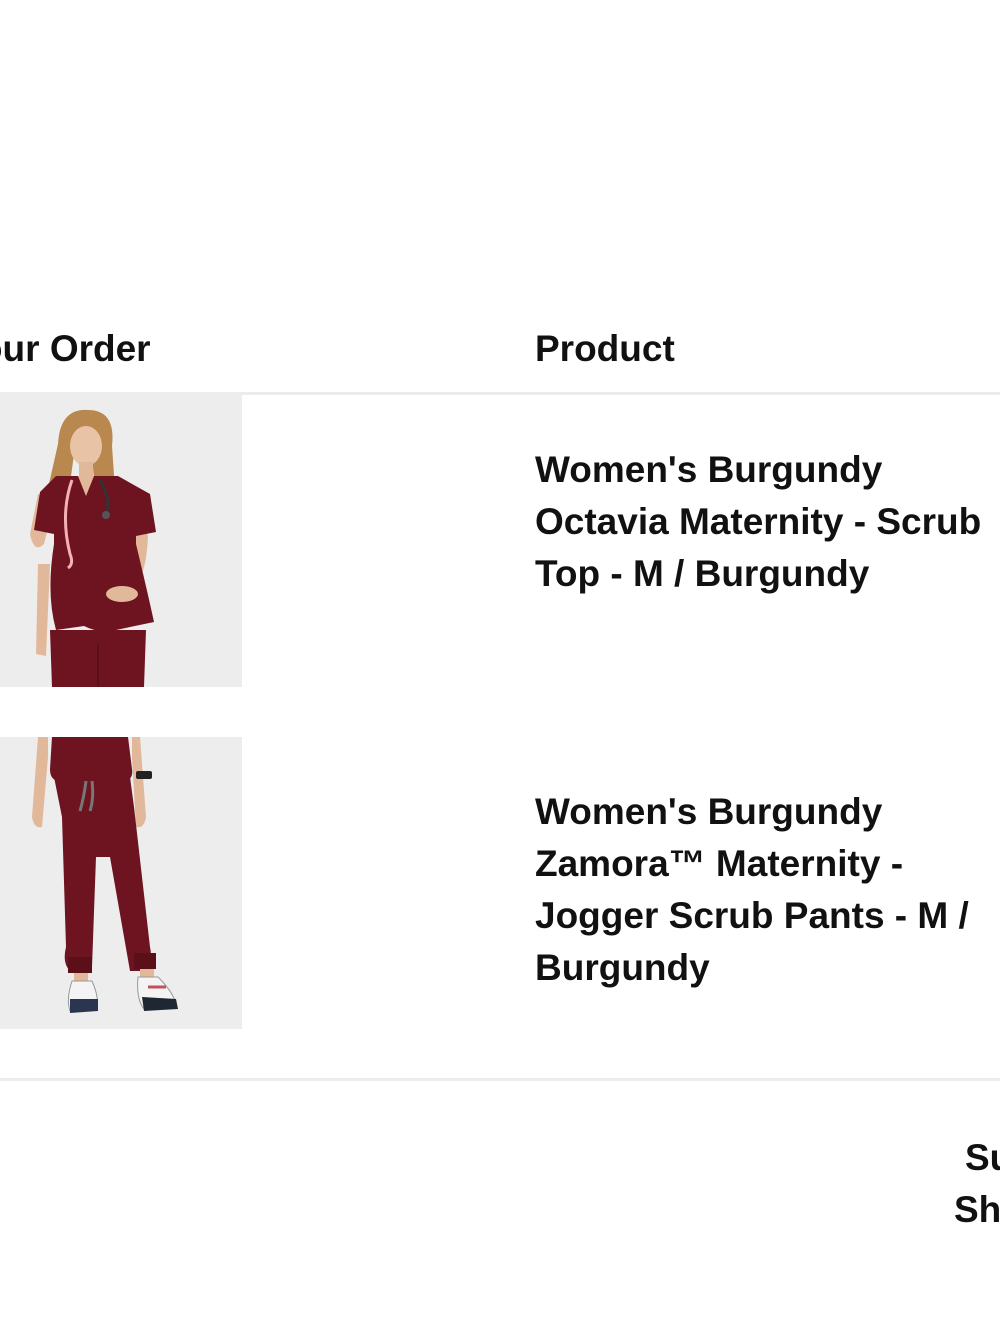 The width and height of the screenshot is (1000, 1333). I want to click on items-divider, so click(500, 1079).